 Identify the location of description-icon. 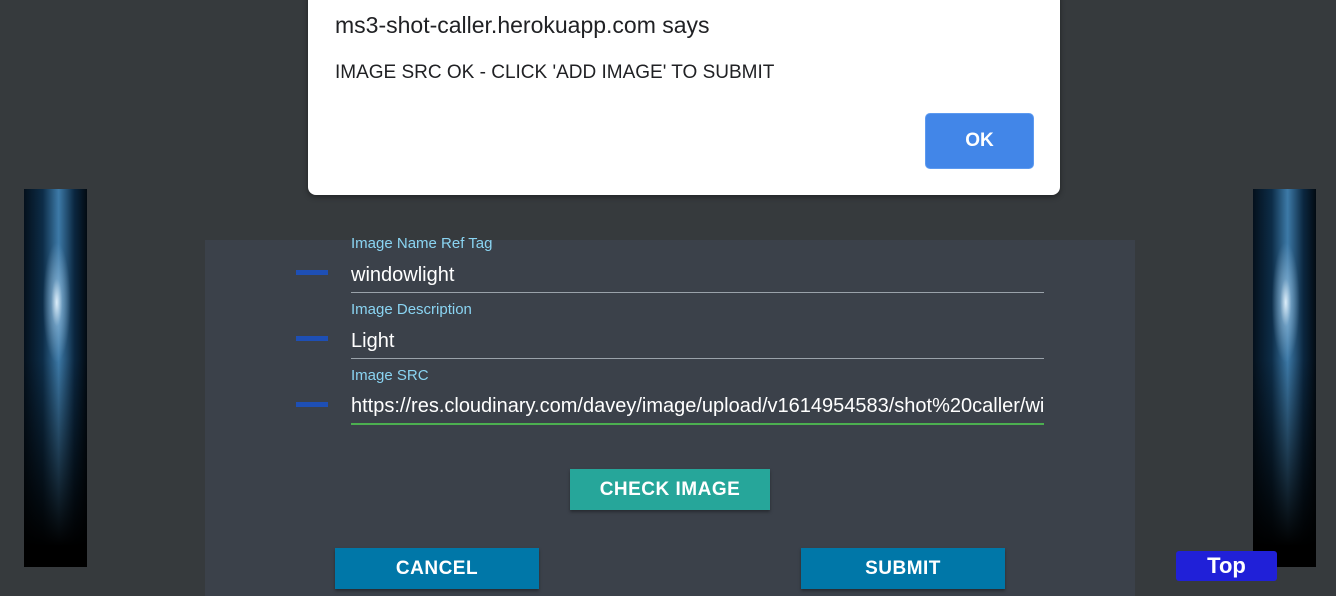
(312, 338).